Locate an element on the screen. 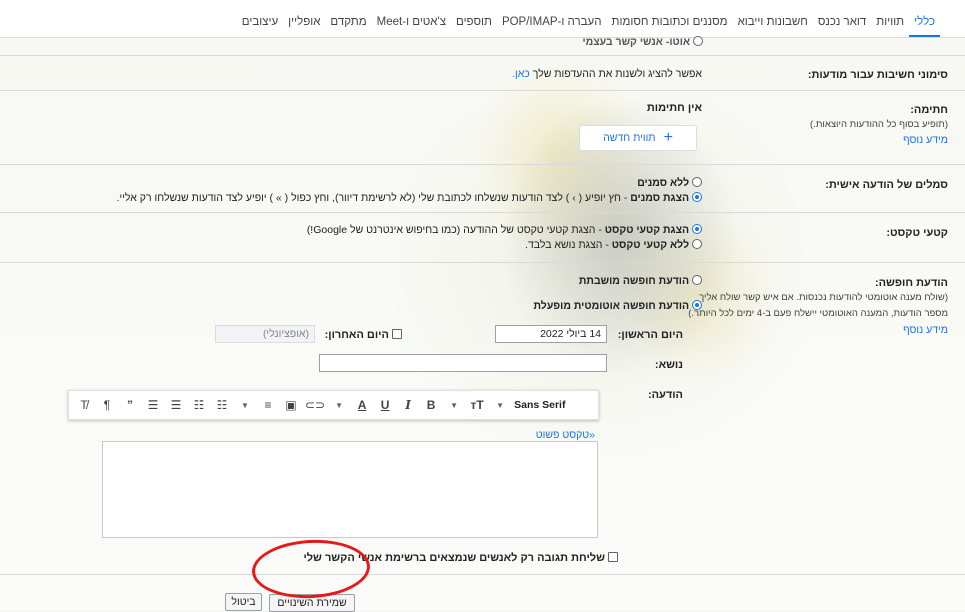  new-signature-label: תווית חדשה is located at coordinates (629, 138).